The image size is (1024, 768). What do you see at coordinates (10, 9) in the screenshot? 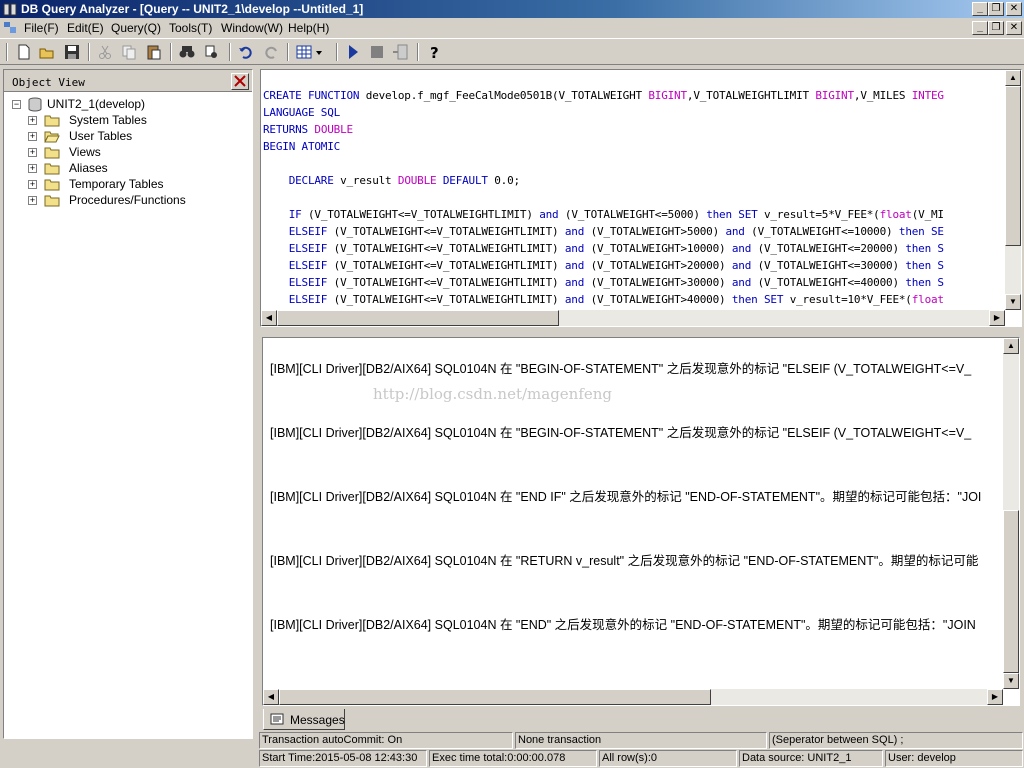
I see `app-icon` at bounding box center [10, 9].